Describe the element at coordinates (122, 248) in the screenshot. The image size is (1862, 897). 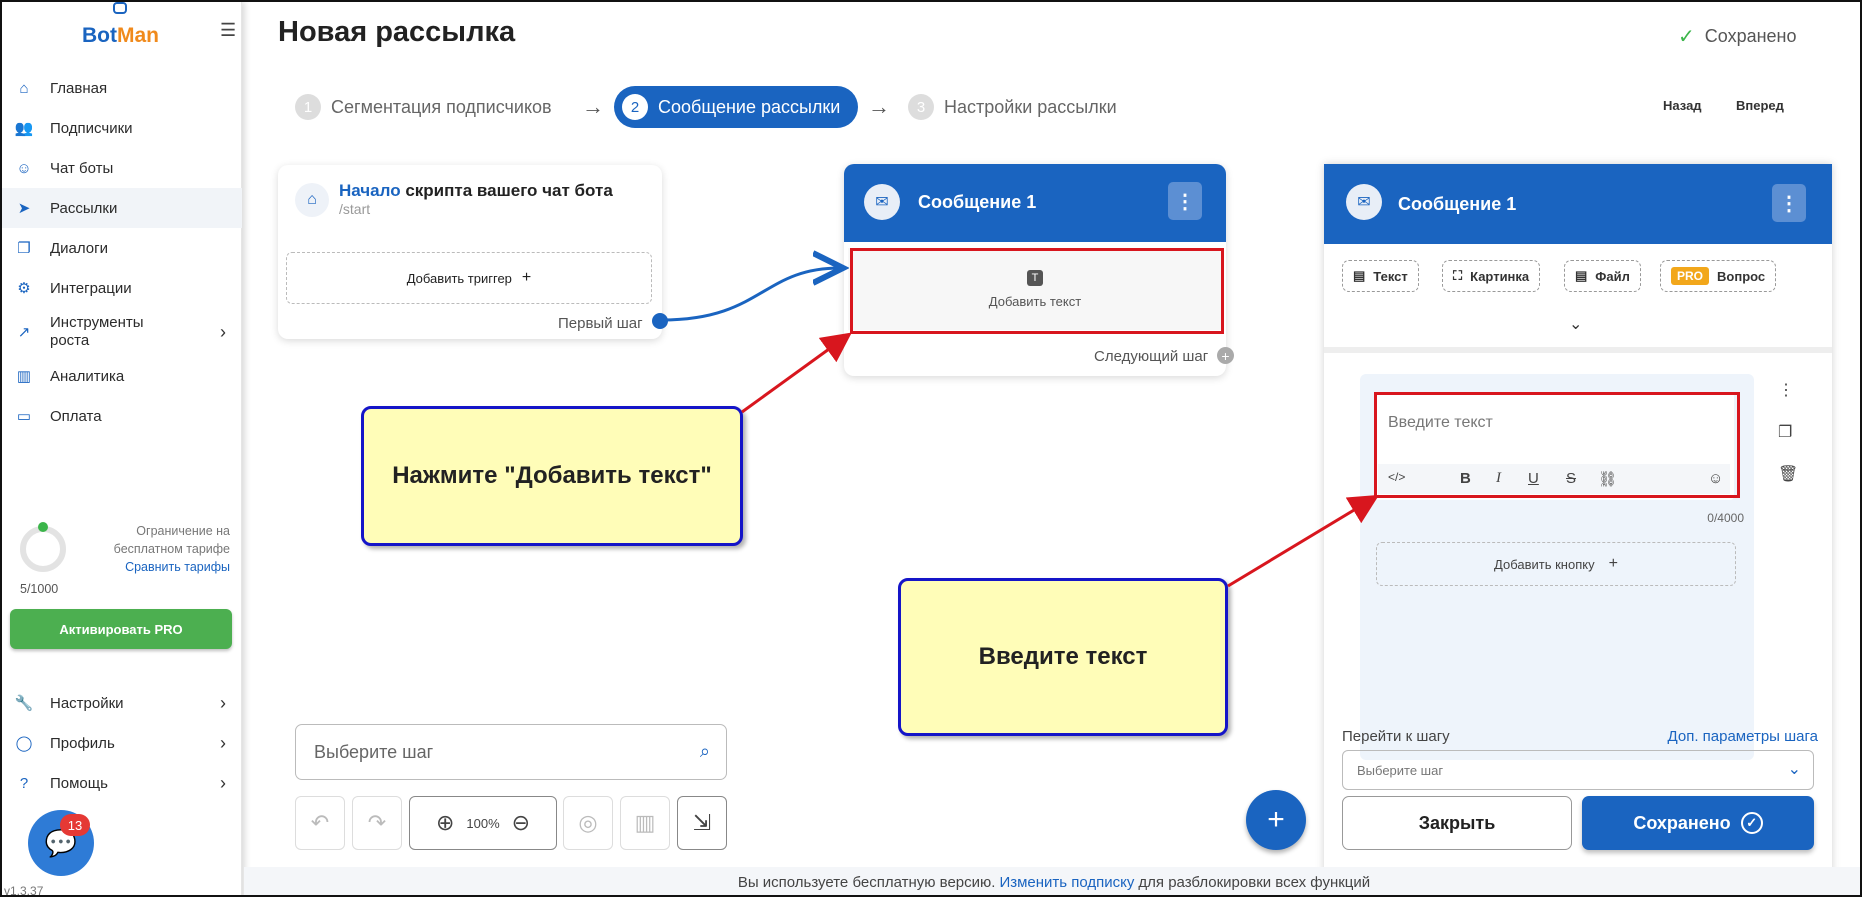
I see `sidebar-item-dialogs: ❐ Диалоги` at that location.